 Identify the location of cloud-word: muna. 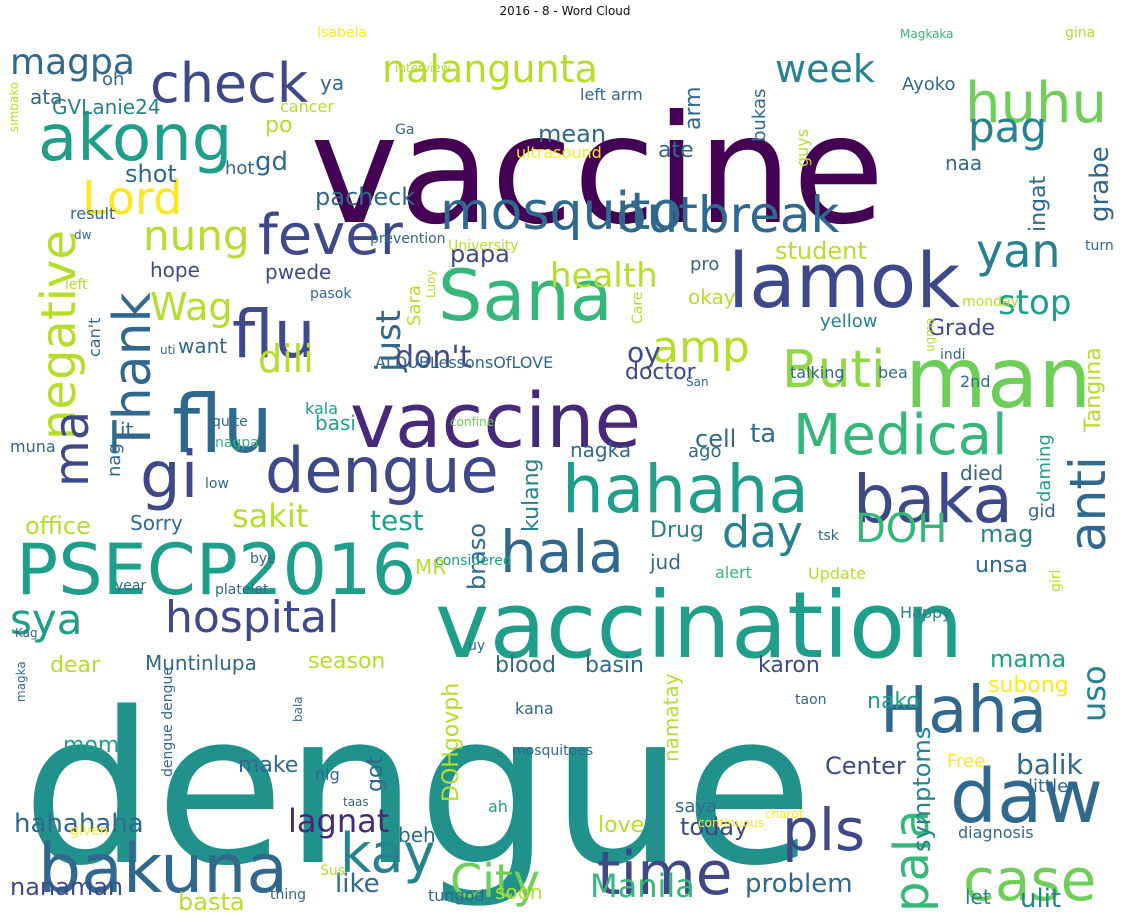
(33, 446).